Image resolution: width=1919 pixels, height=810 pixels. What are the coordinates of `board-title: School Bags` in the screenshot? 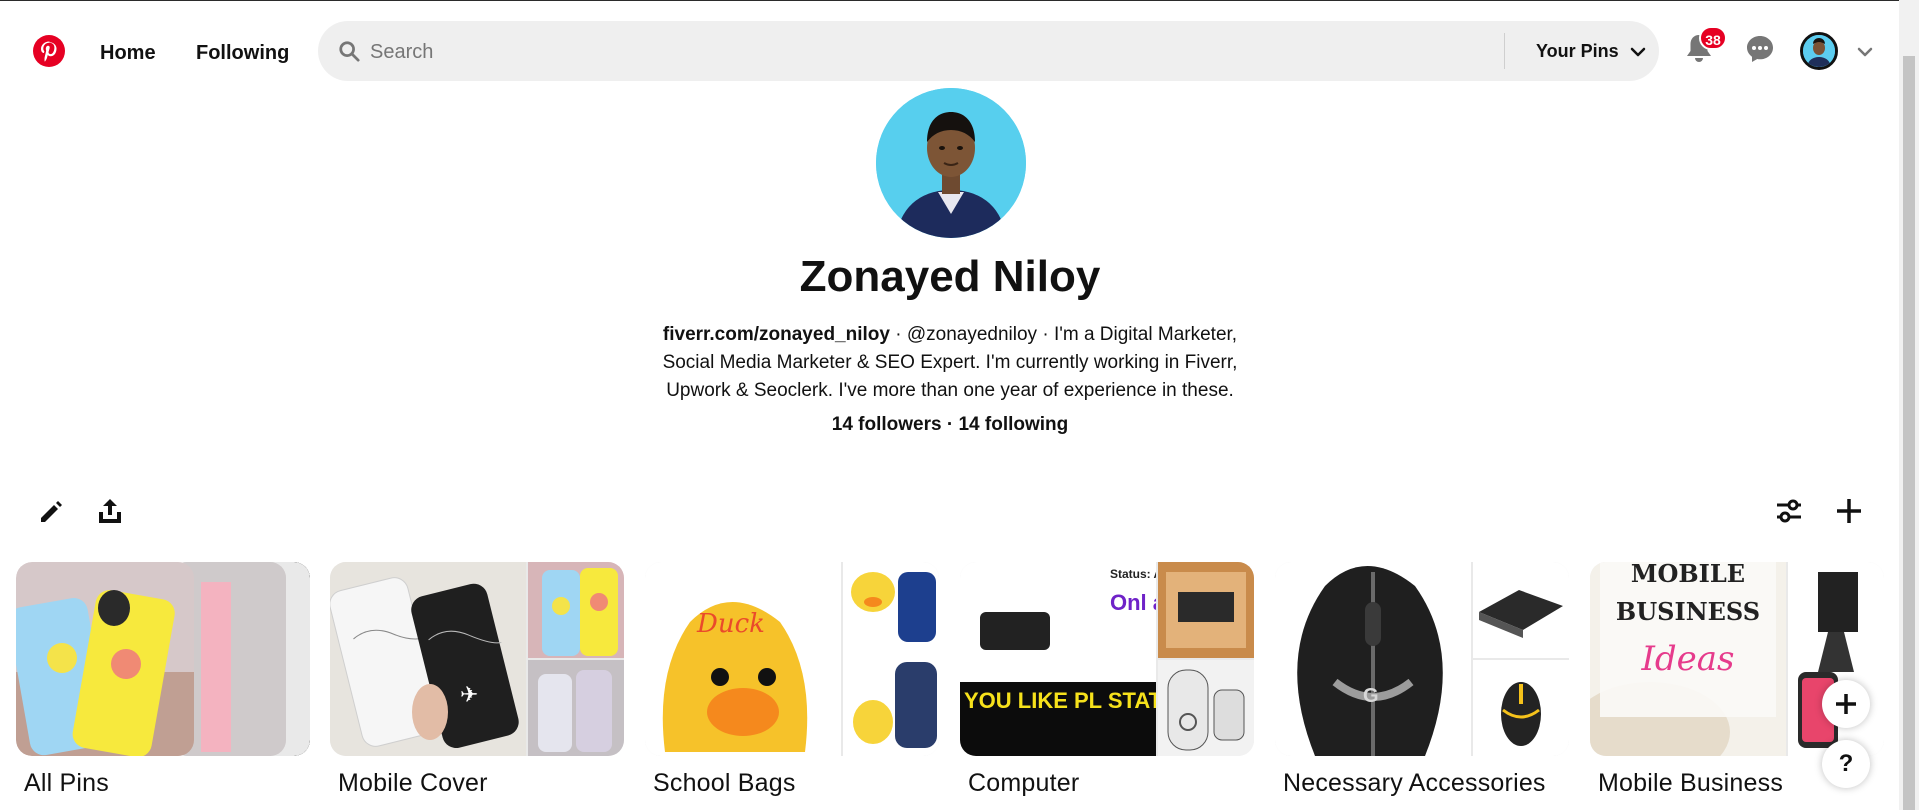 It's located at (724, 783).